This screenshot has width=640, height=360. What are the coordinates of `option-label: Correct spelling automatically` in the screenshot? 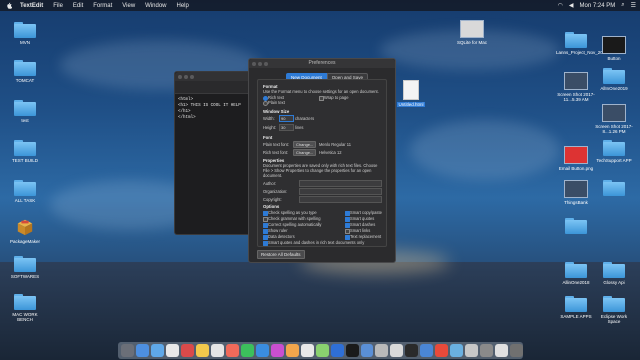 It's located at (295, 224).